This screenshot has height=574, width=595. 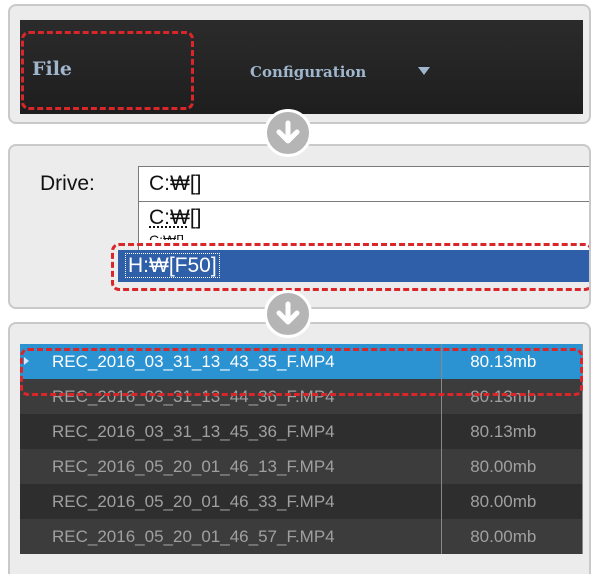 I want to click on file-name: REC_2016_05_20_01_46_13_F.MP4, so click(x=231, y=466).